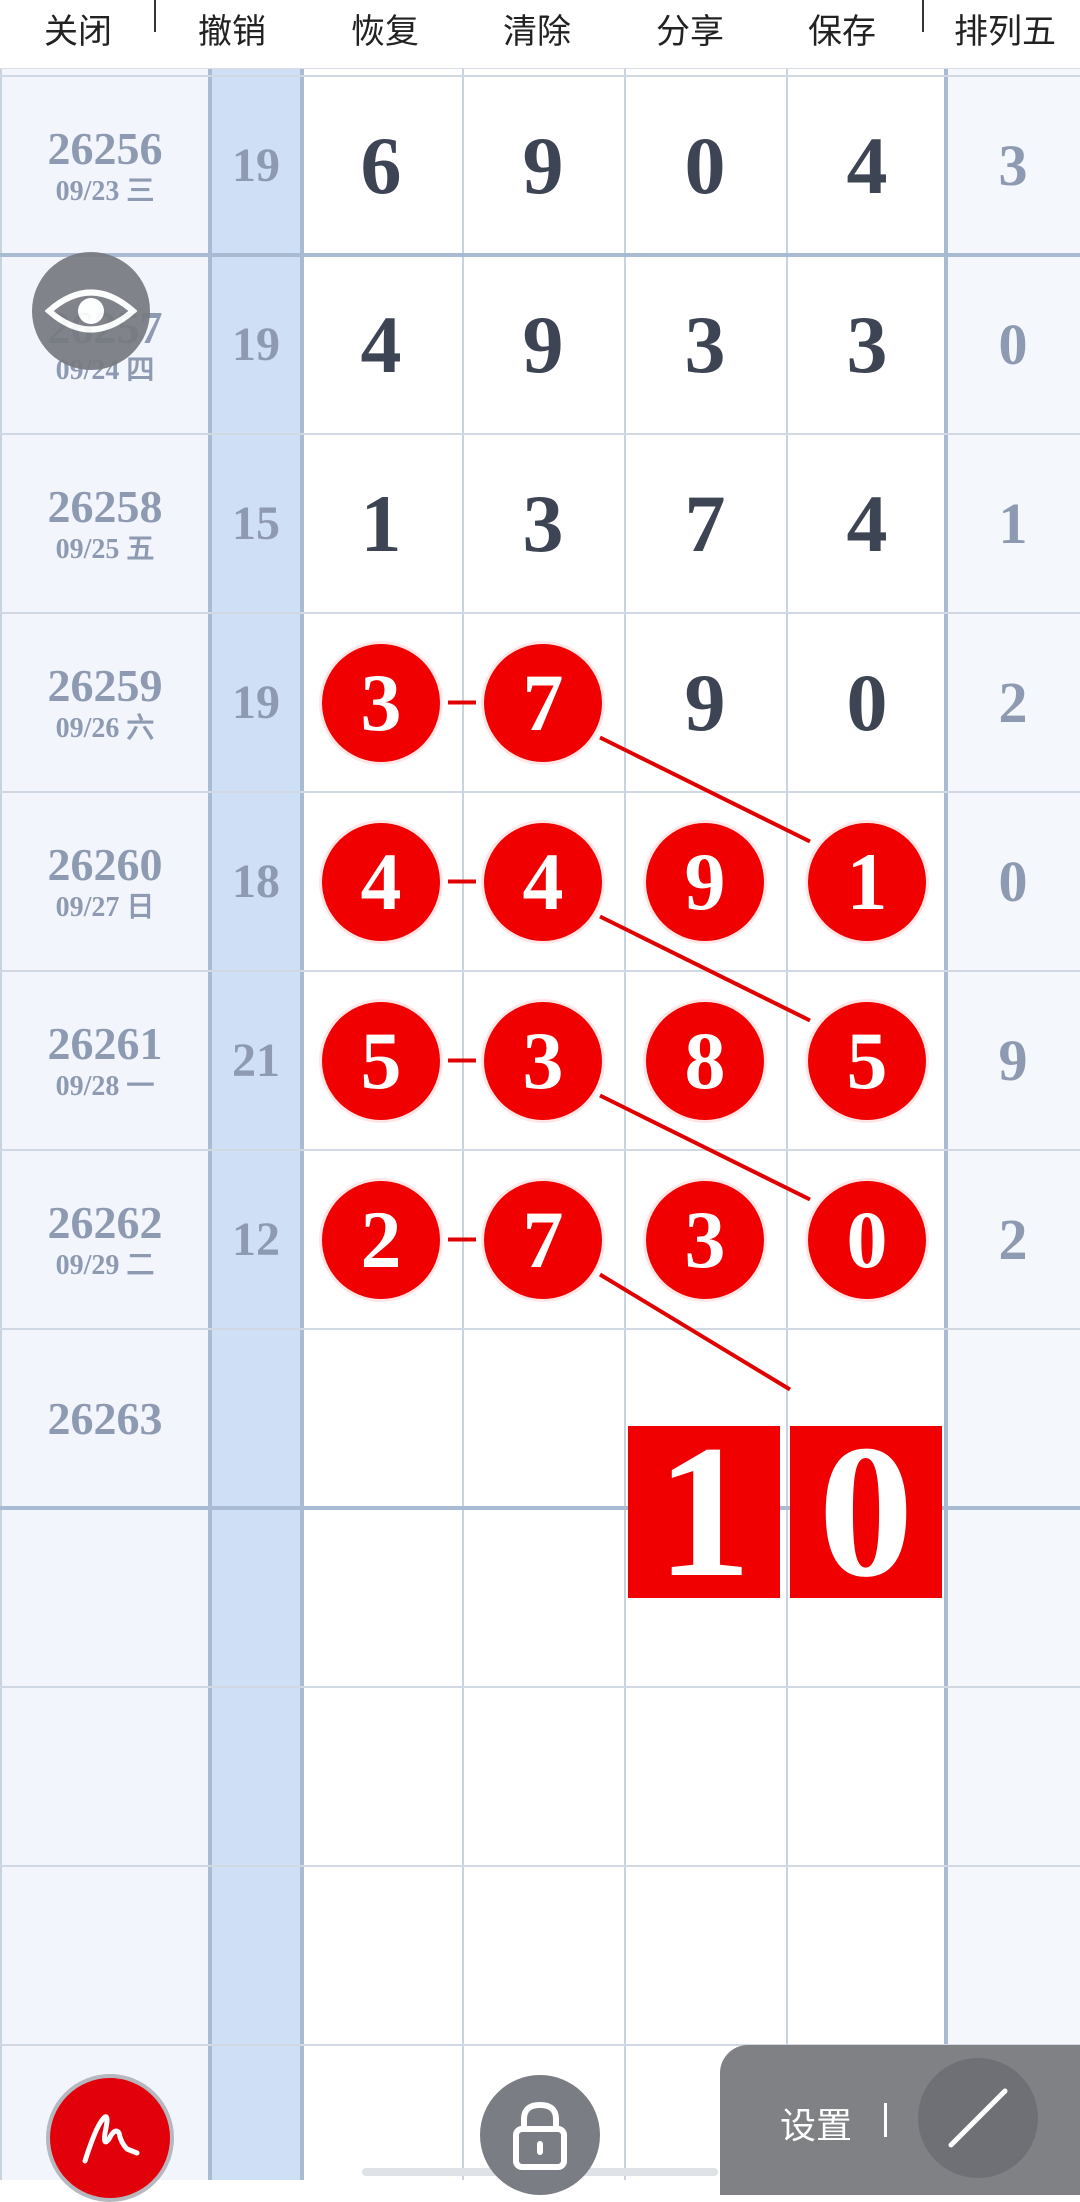 Image resolution: width=1080 pixels, height=2202 pixels. Describe the element at coordinates (105, 1222) in the screenshot. I see `issue-number: 26262` at that location.